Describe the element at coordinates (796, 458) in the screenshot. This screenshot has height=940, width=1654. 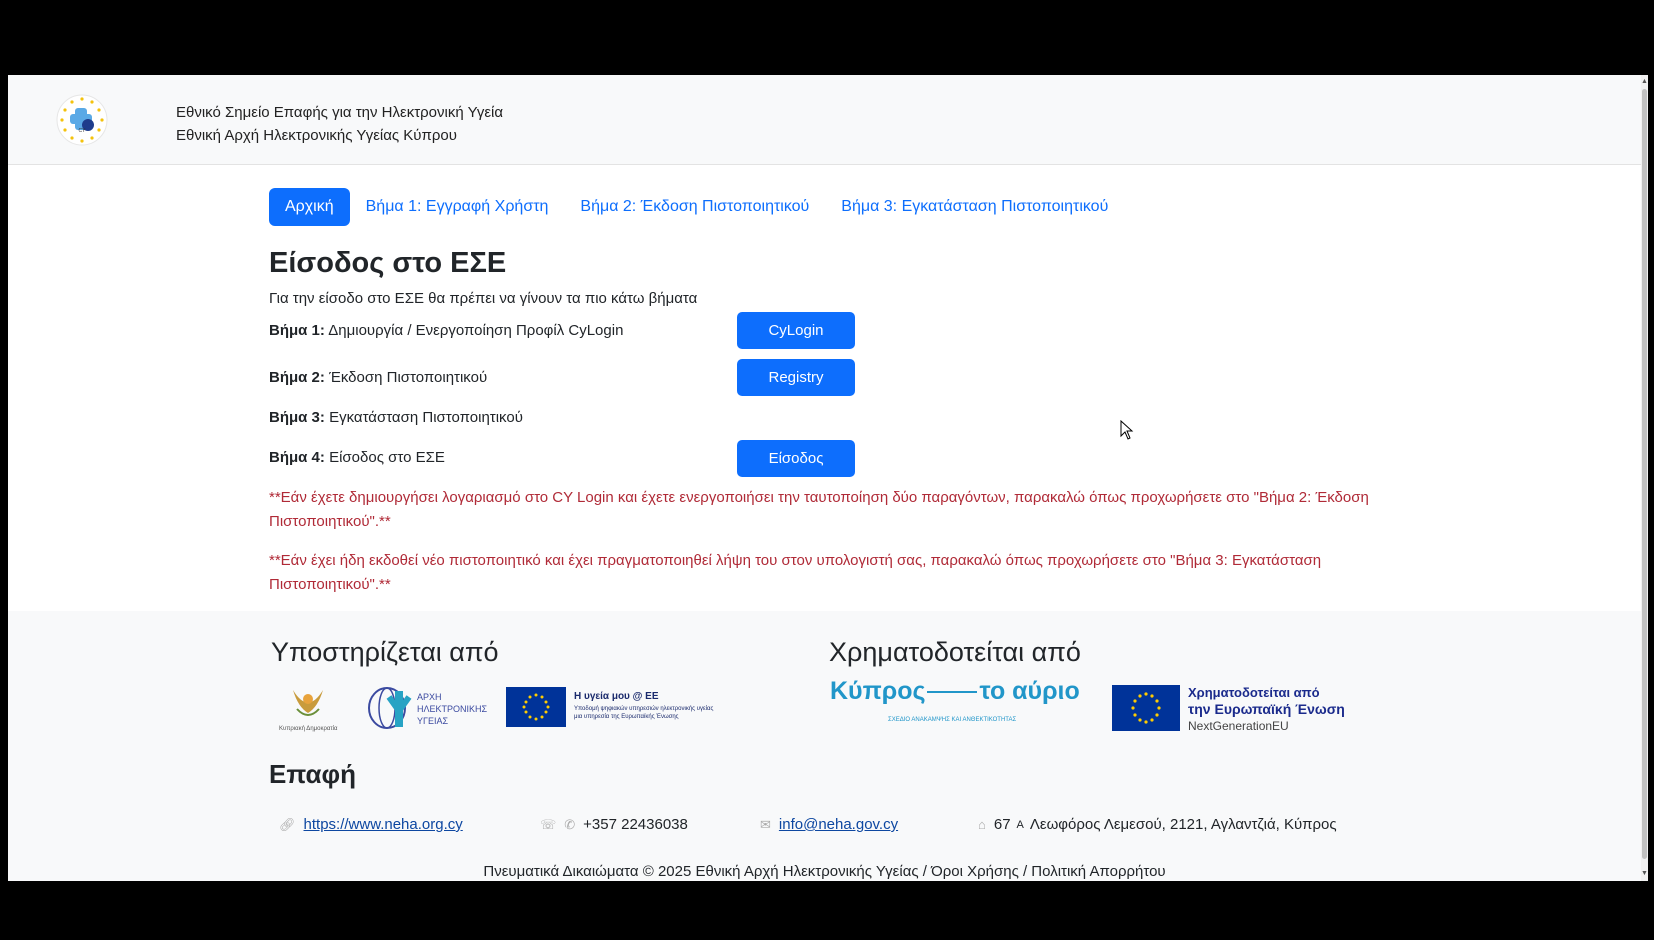
I see `login-button: Είσοδος` at that location.